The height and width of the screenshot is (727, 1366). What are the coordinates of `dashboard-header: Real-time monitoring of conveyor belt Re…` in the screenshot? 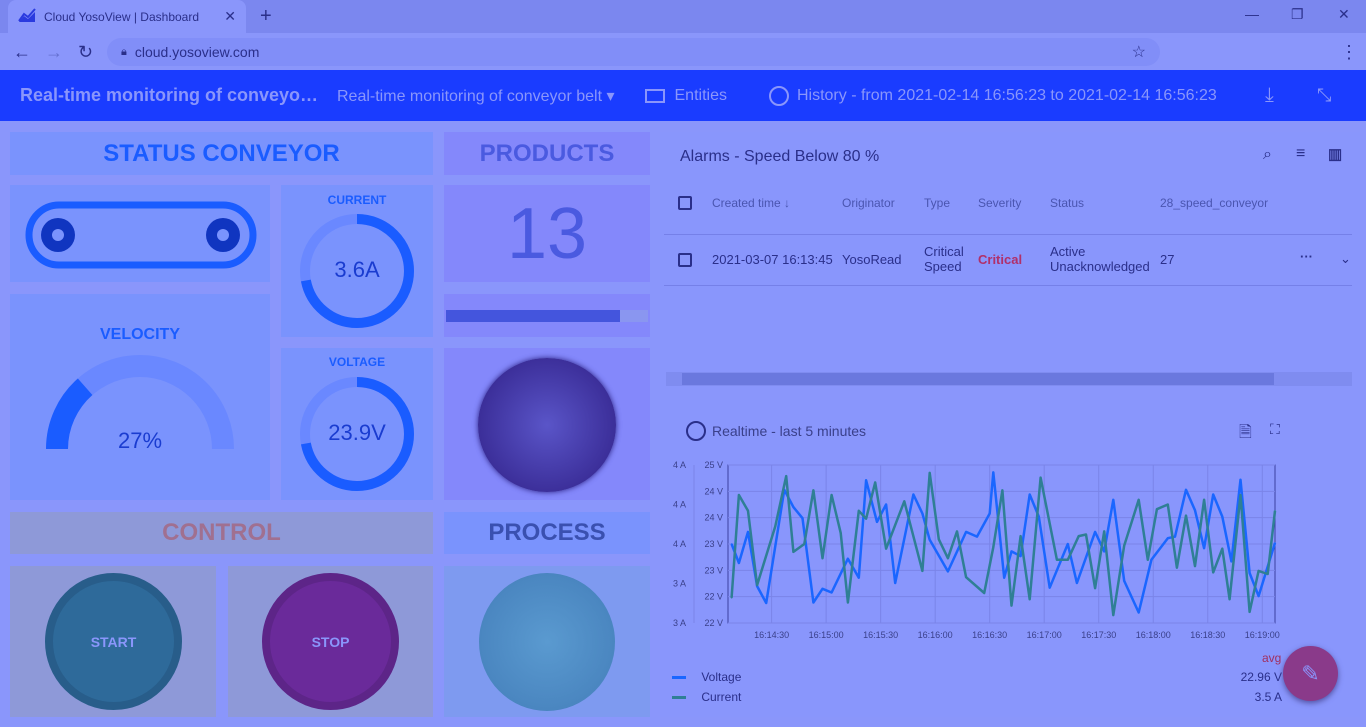 It's located at (683, 95).